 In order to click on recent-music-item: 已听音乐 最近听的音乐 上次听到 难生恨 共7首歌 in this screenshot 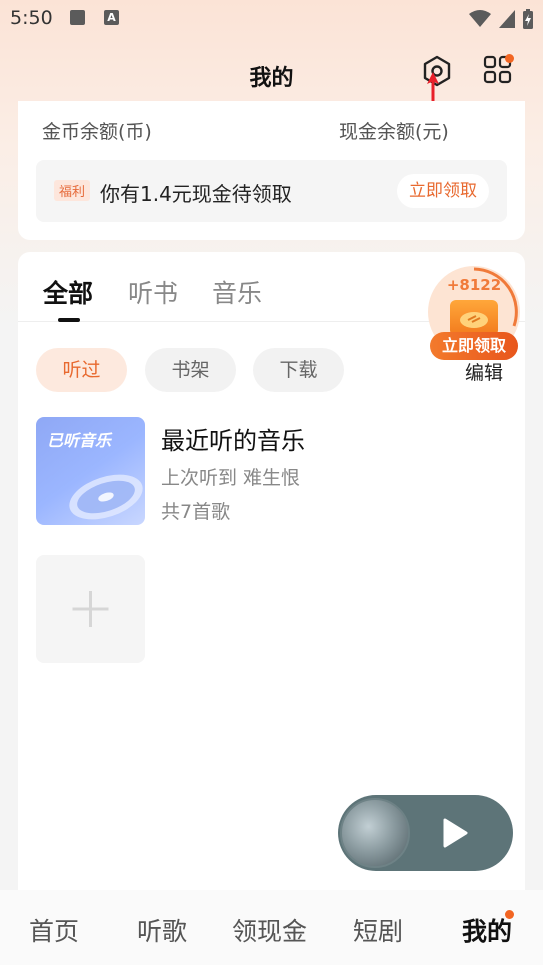, I will do `click(271, 471)`.